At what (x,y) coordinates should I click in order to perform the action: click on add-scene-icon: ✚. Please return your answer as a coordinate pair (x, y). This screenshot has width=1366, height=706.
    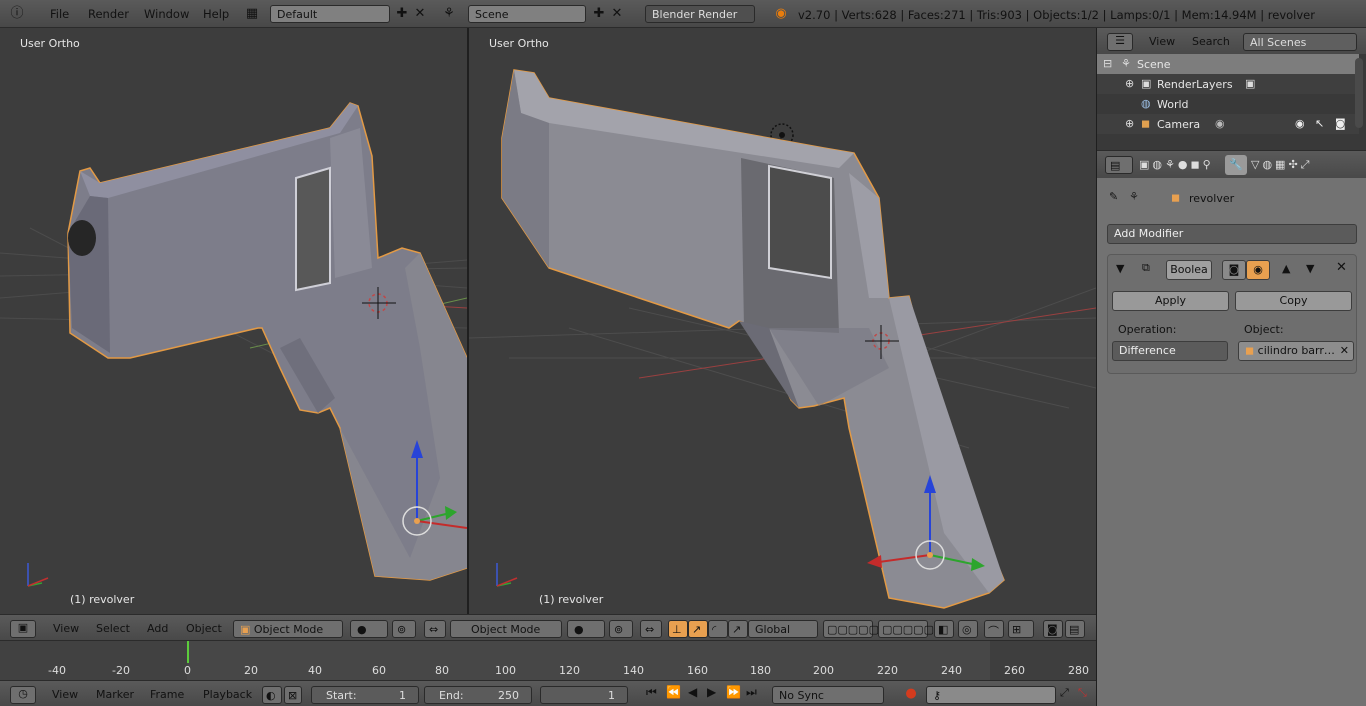
    Looking at the image, I should click on (599, 14).